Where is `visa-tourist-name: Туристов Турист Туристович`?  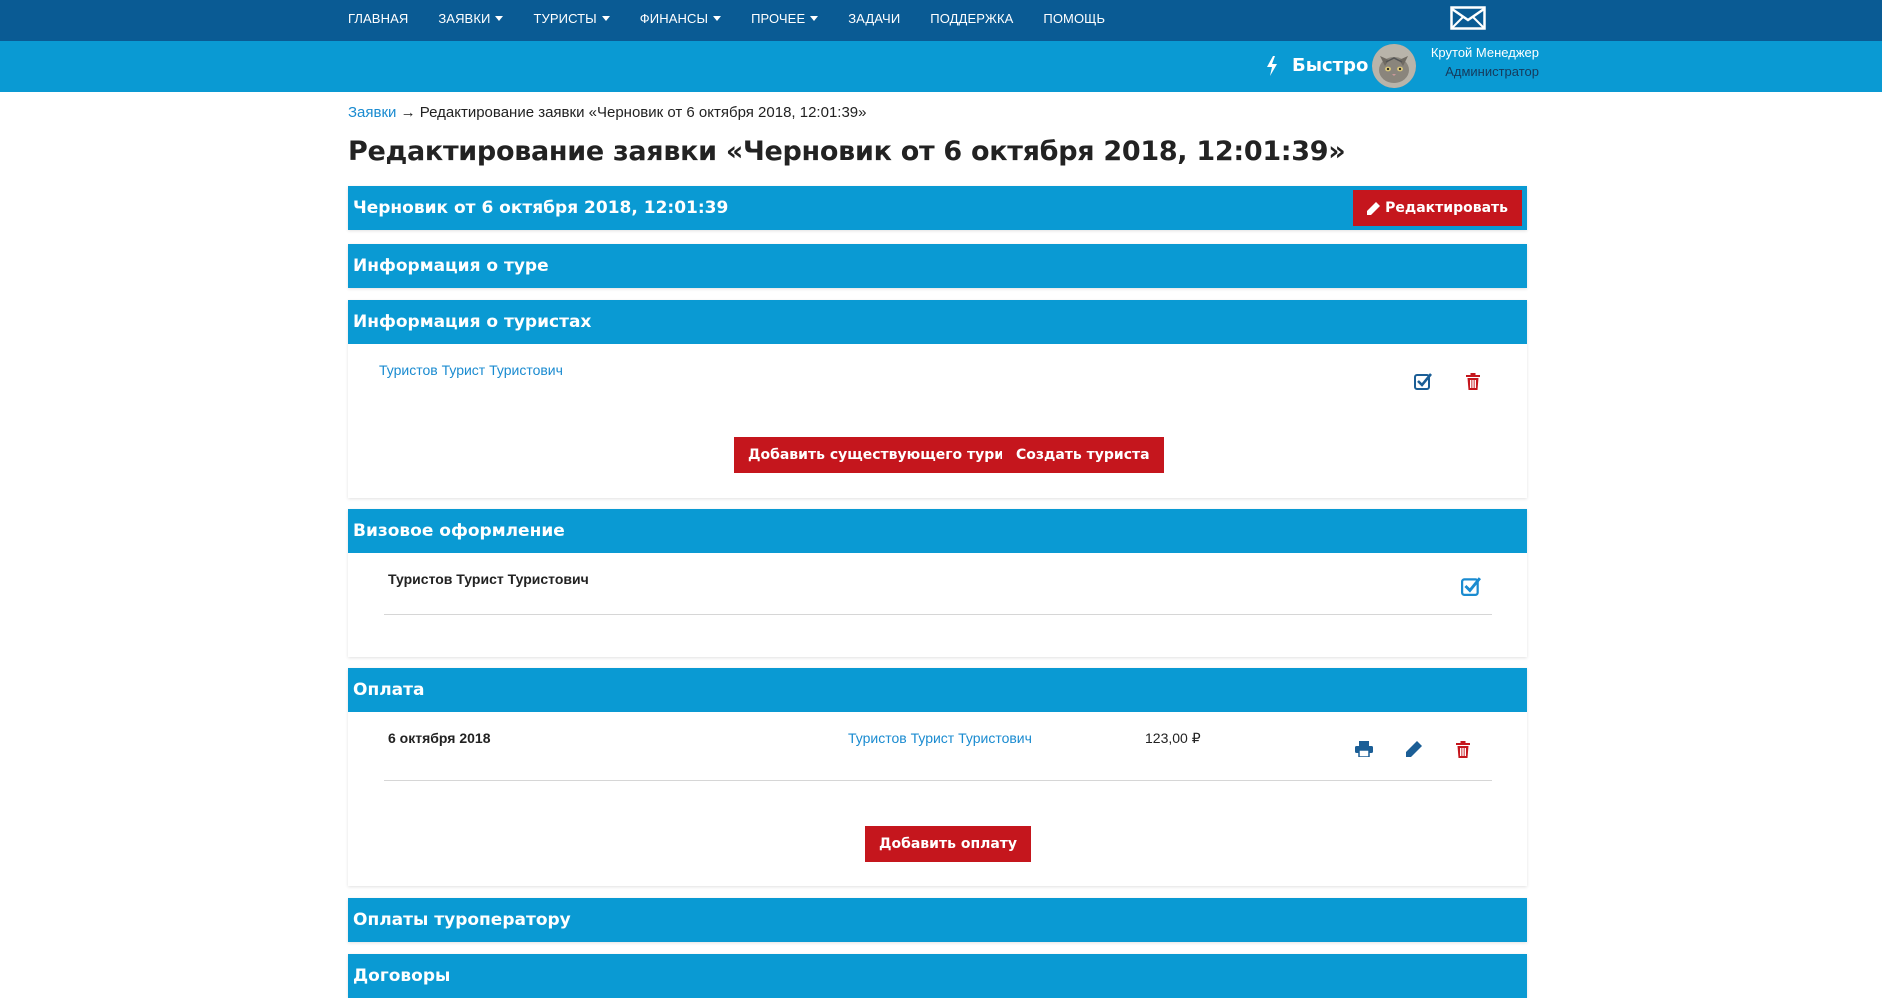
visa-tourist-name: Туристов Турист Туристович is located at coordinates (488, 579).